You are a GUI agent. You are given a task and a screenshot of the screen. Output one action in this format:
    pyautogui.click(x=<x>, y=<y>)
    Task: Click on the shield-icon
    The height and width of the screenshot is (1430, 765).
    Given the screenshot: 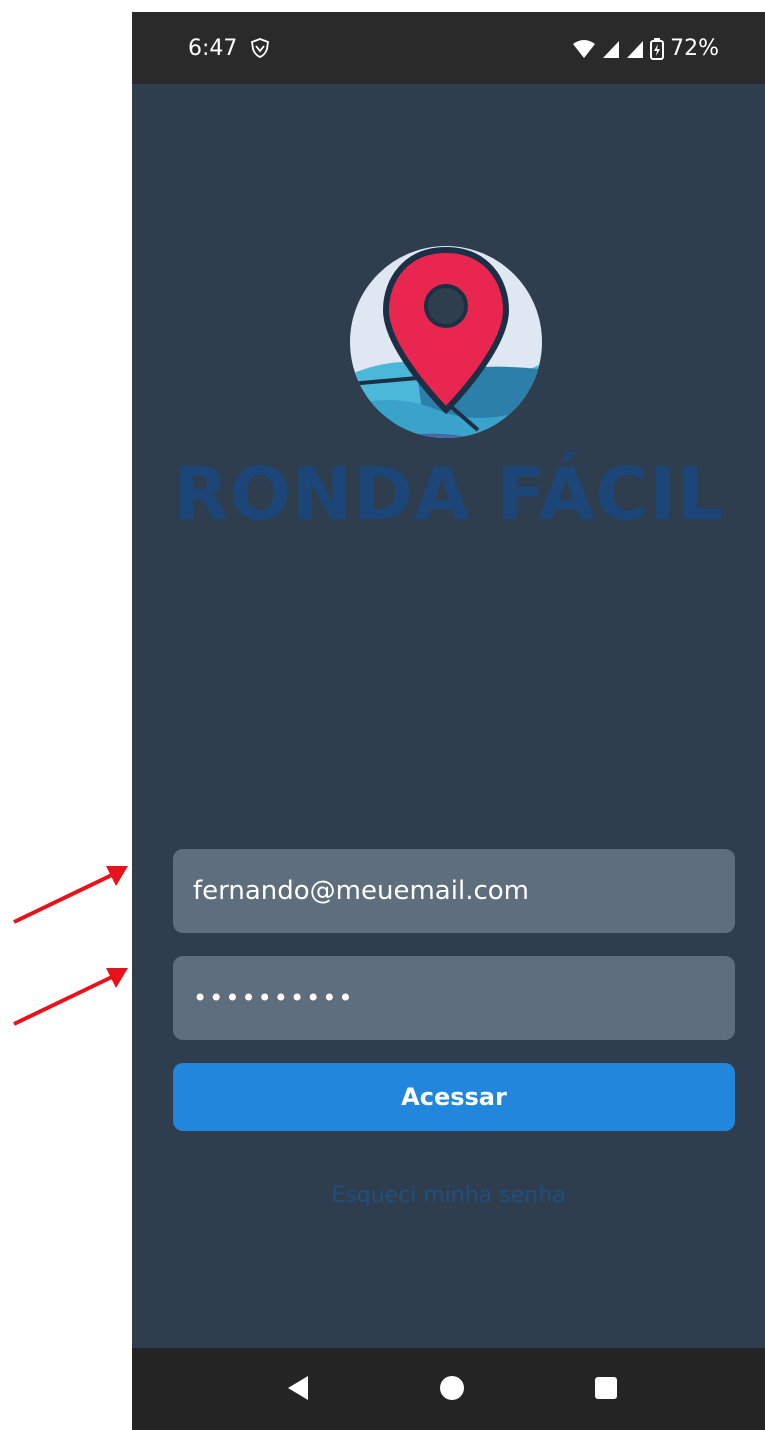 What is the action you would take?
    pyautogui.click(x=260, y=48)
    